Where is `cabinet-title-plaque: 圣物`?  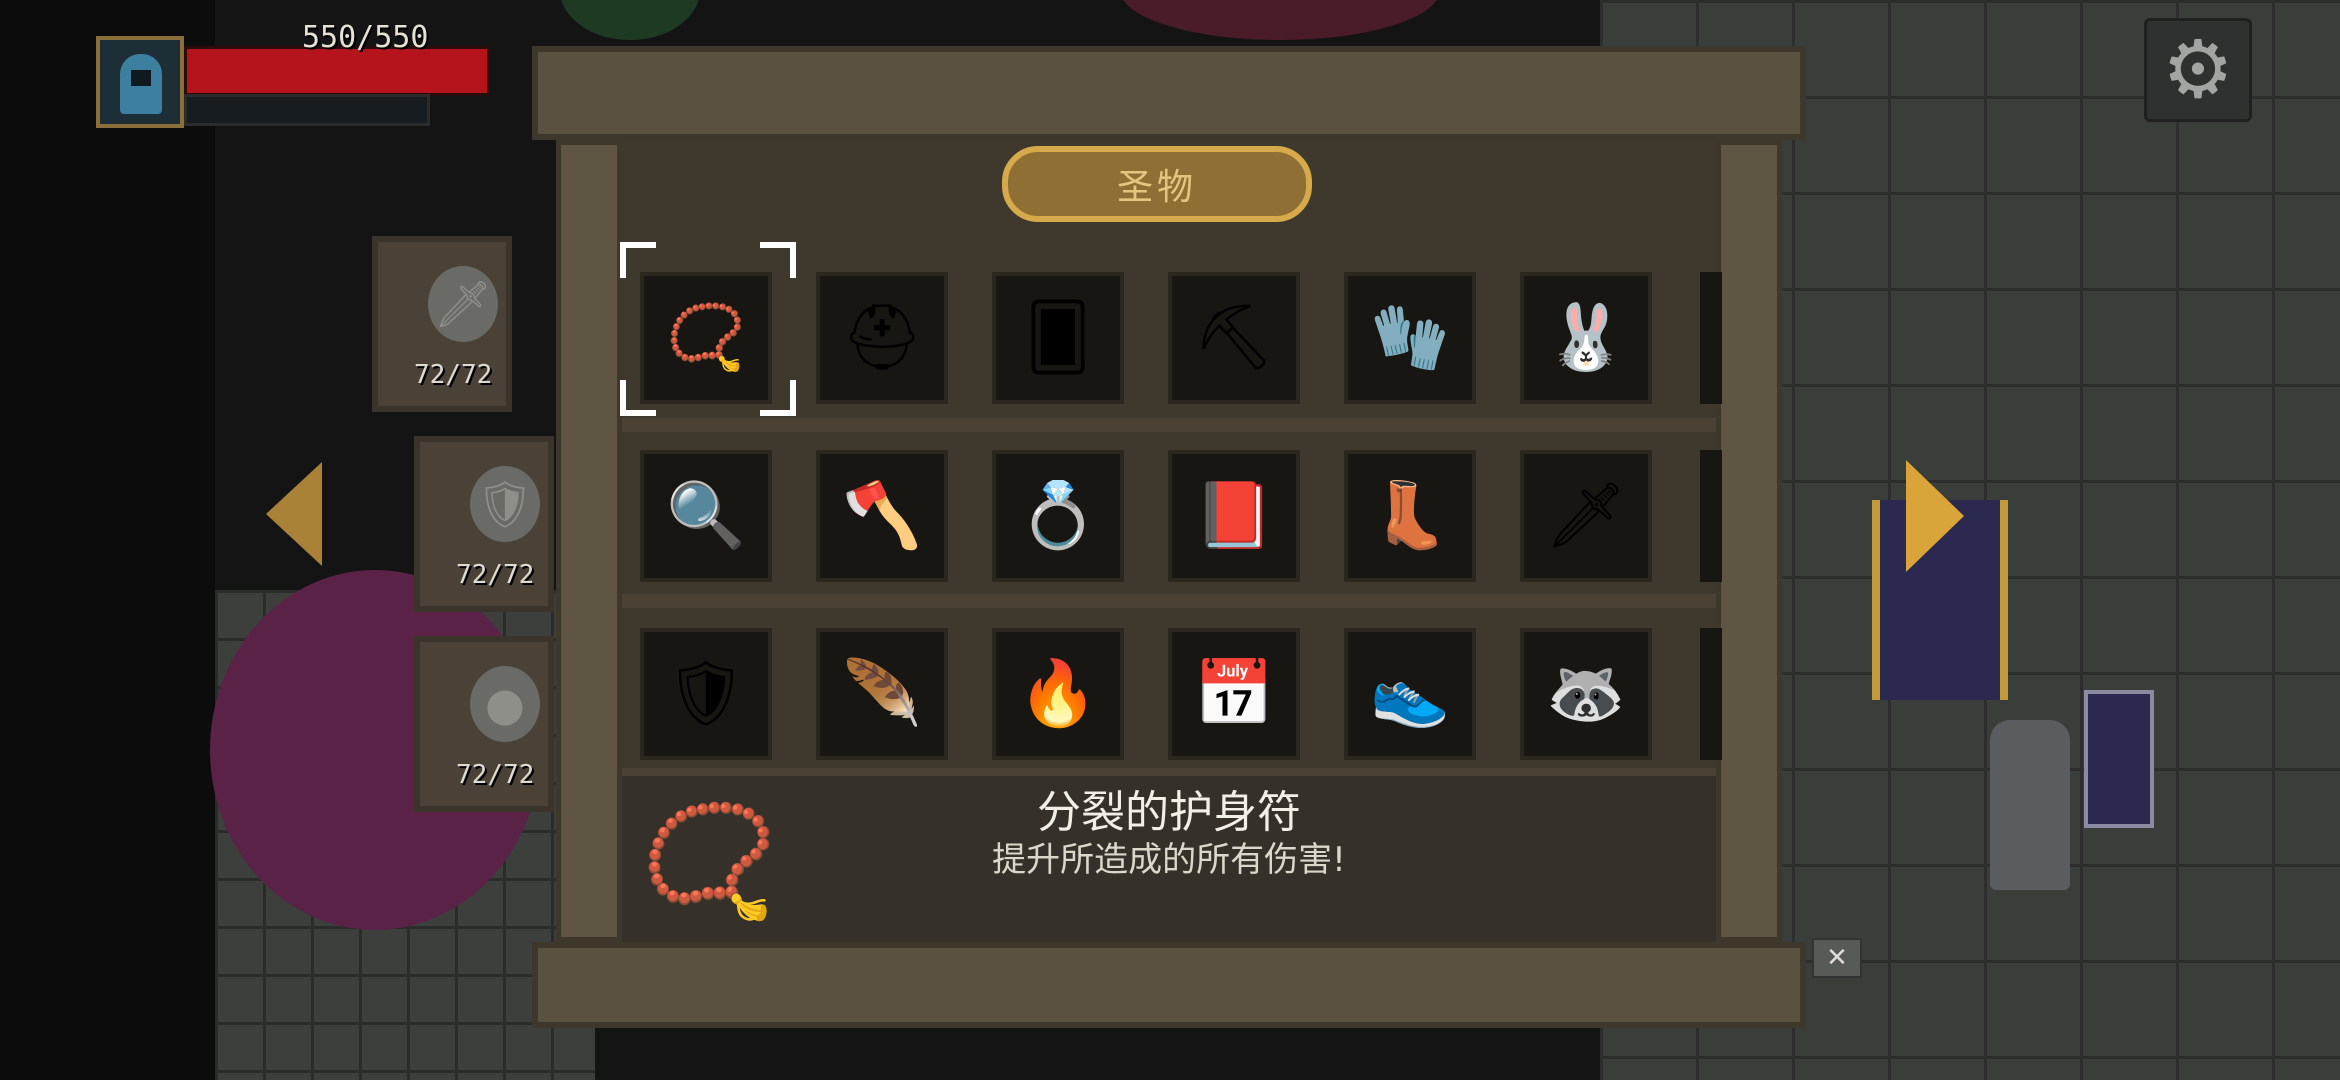
cabinet-title-plaque: 圣物 is located at coordinates (1157, 184).